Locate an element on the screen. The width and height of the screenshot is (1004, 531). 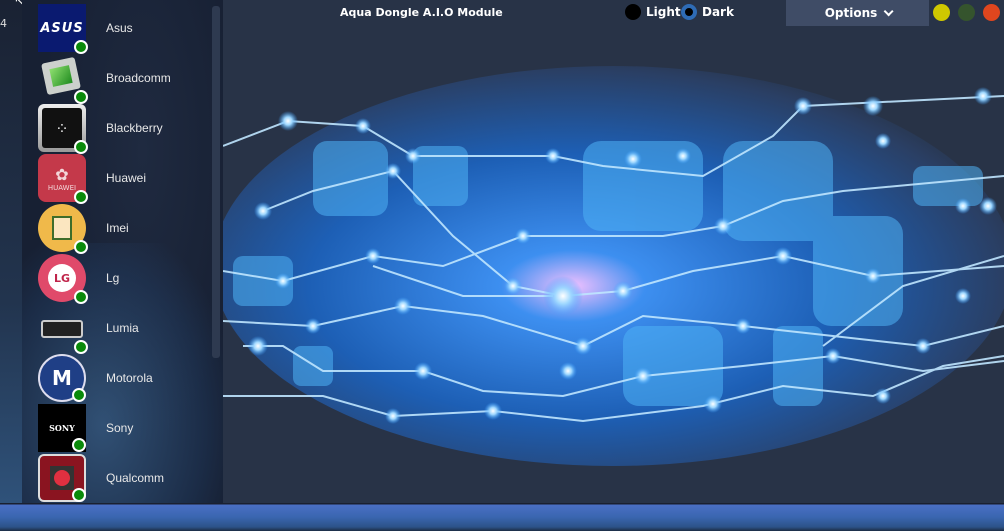
sidebar-item-asus: ASUS Asus is located at coordinates (128, 29).